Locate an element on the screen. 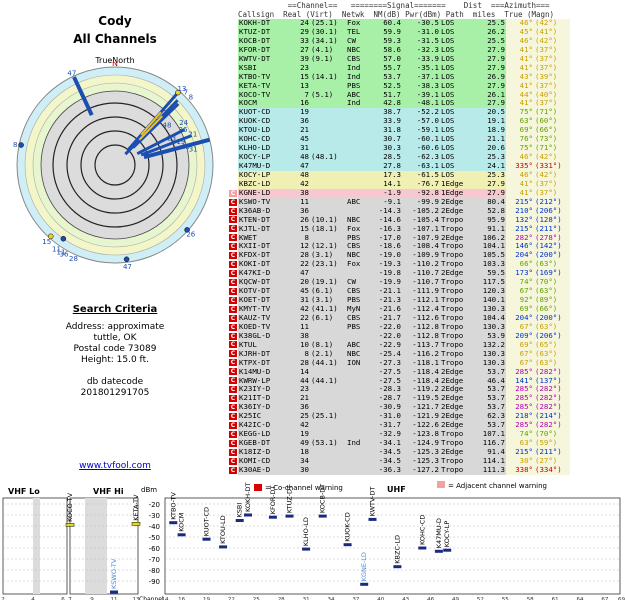 The image size is (625, 600). table-row: KOCO-TV 7 (5.1) ABC 51.7 -39.1 LOS 26.1 44° (40°) is located at coordinates (404, 95).